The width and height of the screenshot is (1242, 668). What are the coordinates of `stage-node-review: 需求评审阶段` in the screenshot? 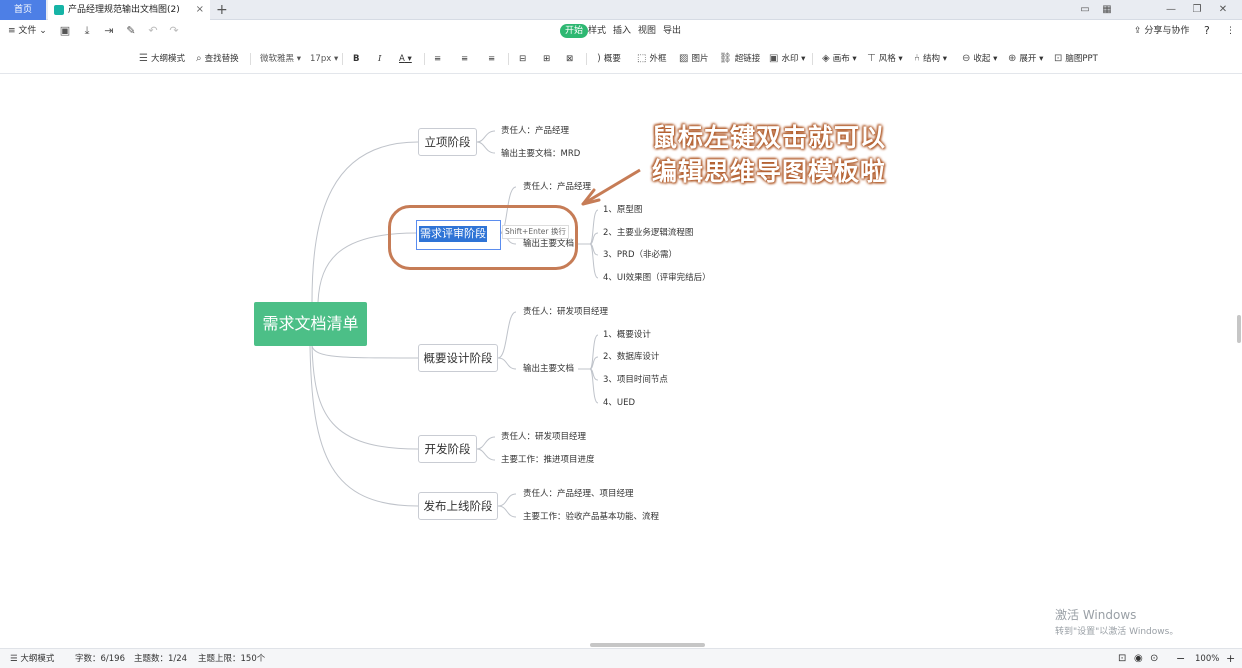 It's located at (453, 234).